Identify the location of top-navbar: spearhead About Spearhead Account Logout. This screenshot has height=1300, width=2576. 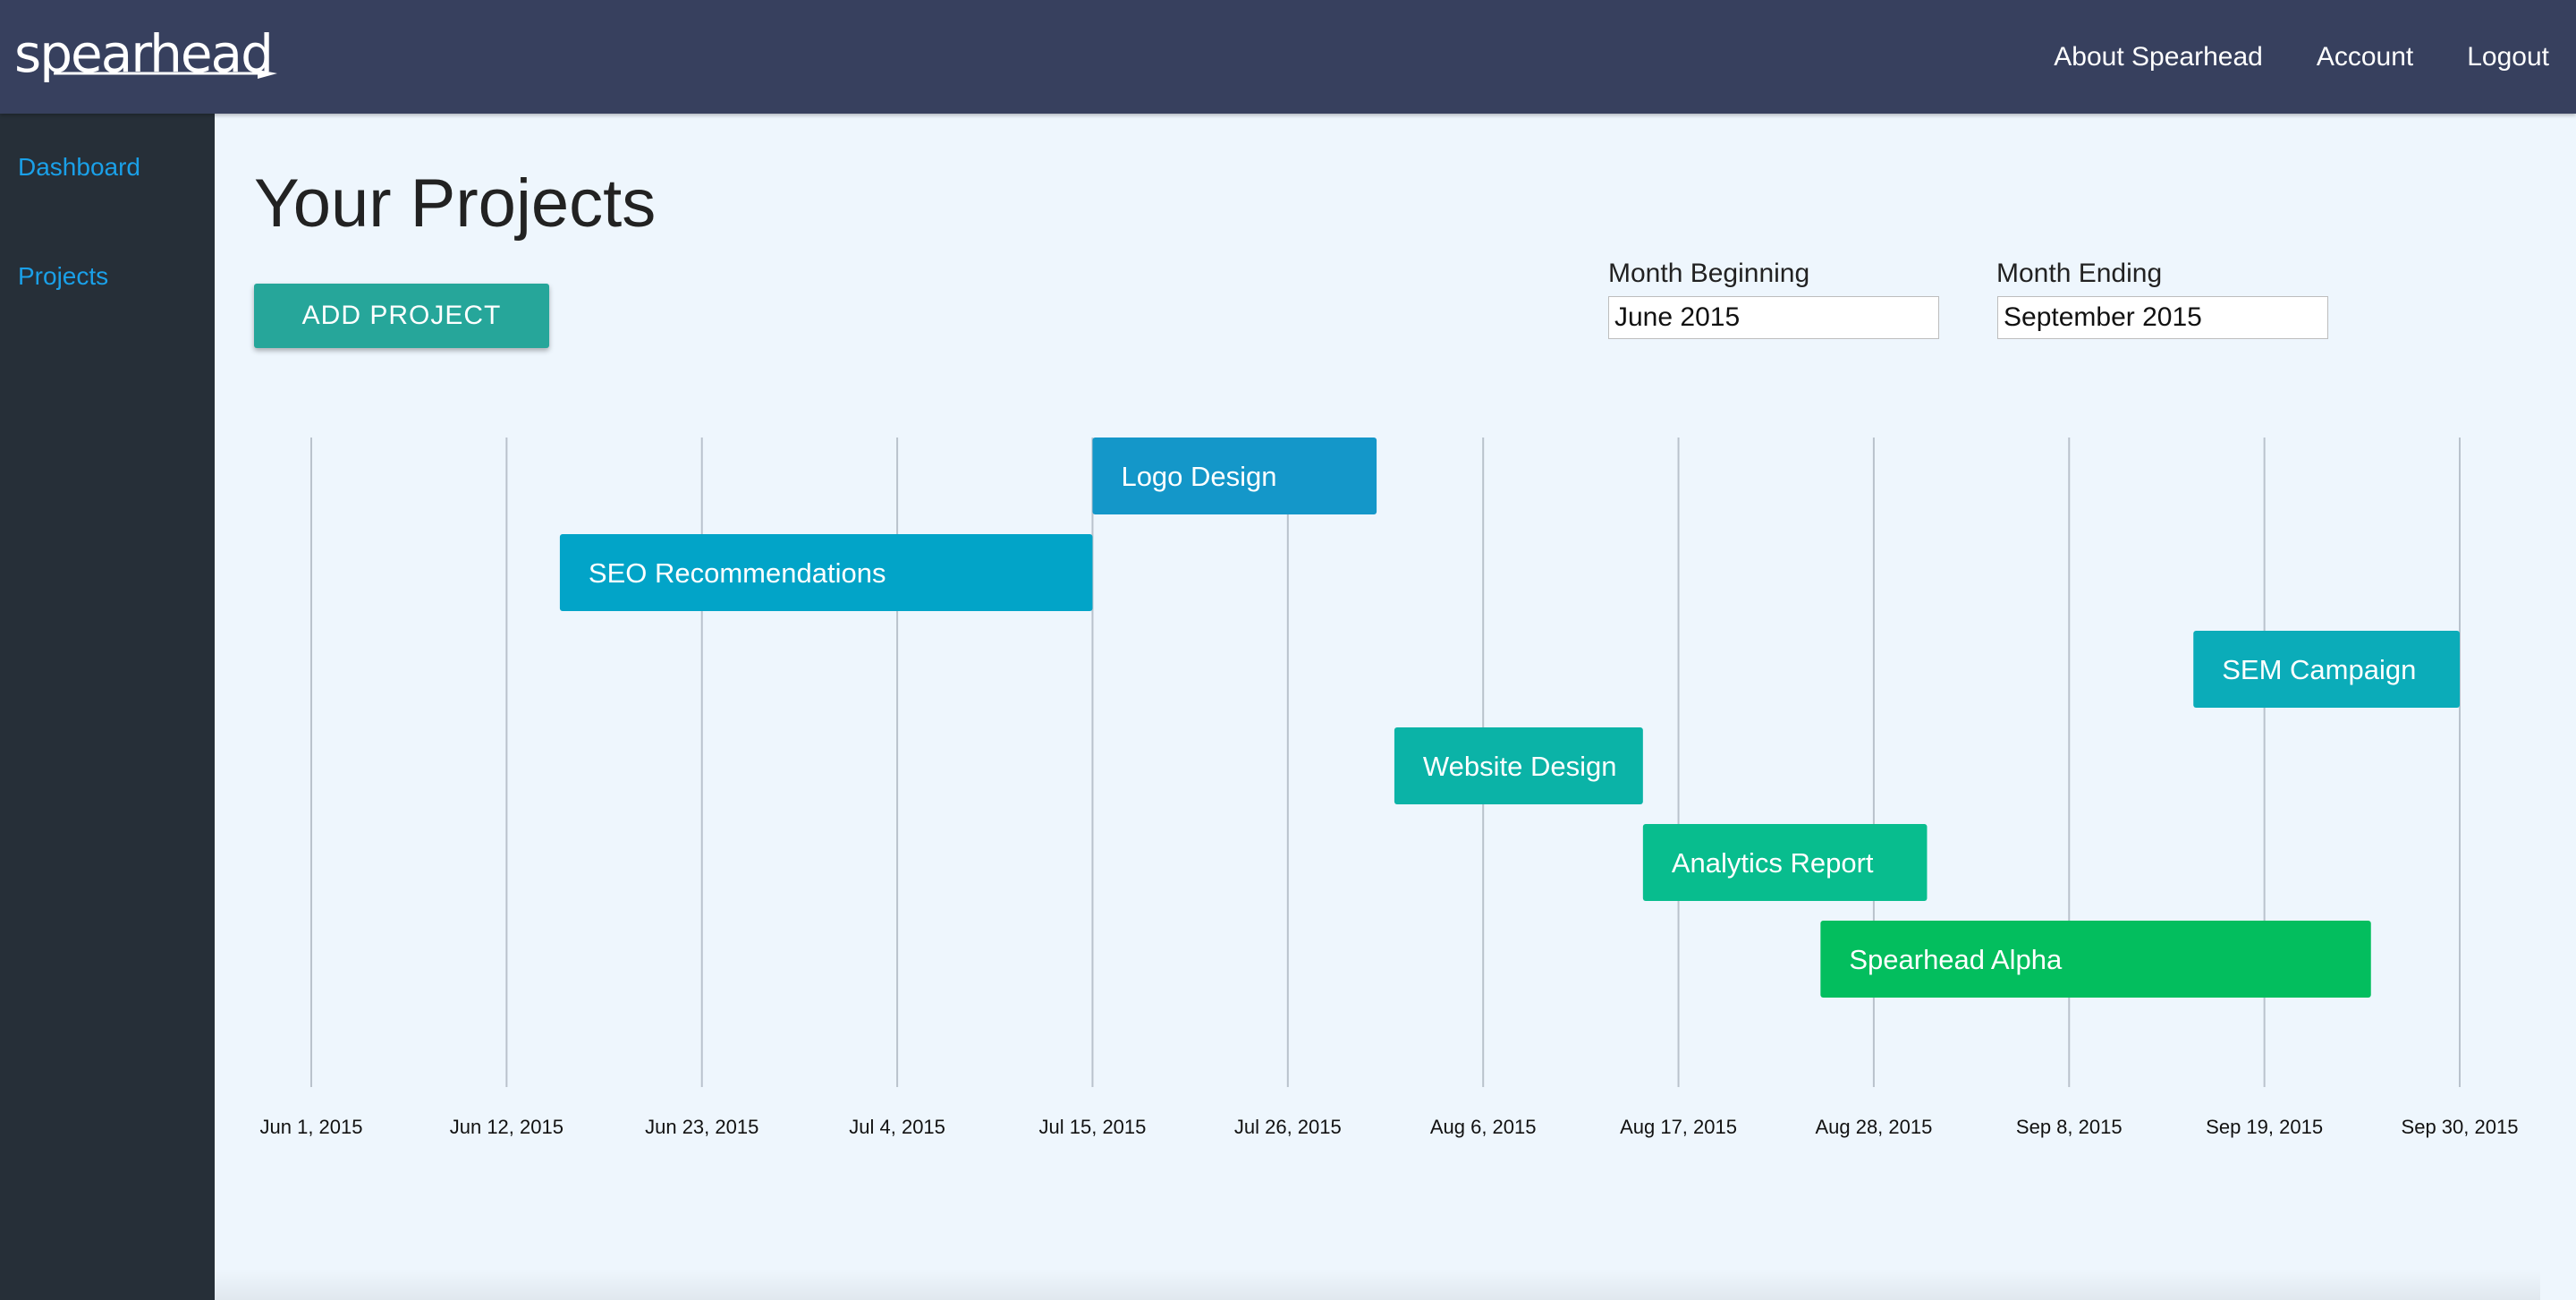
(1288, 57).